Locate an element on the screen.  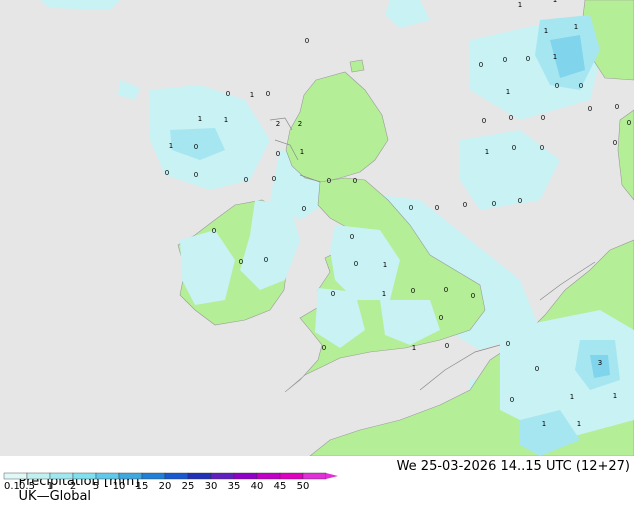
legend-overflow-arrow is located at coordinates (332, 476).